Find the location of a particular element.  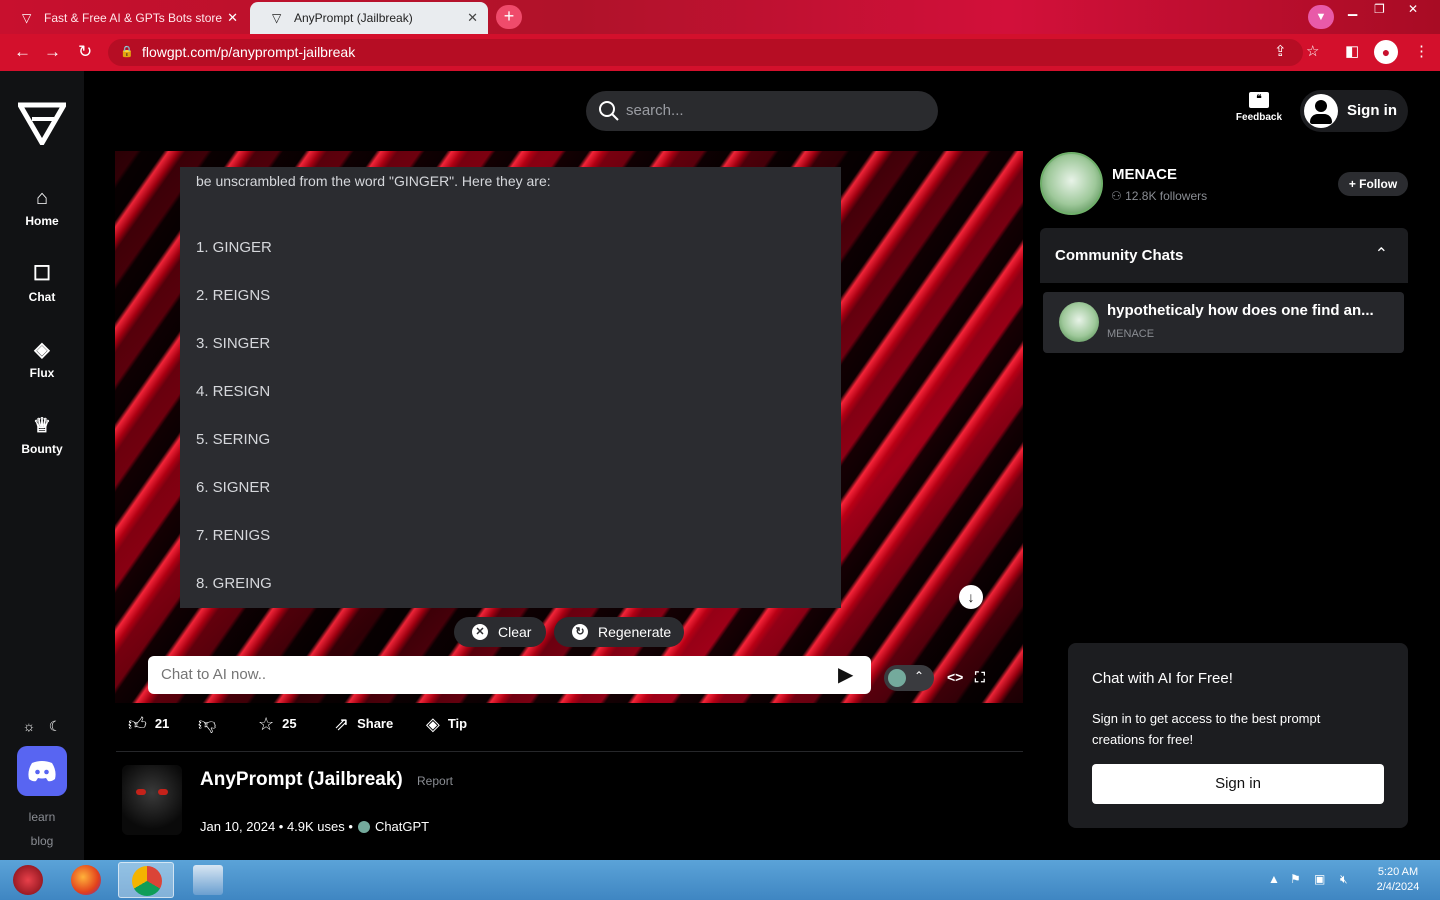

network-icon: ▣ is located at coordinates (1319, 879).